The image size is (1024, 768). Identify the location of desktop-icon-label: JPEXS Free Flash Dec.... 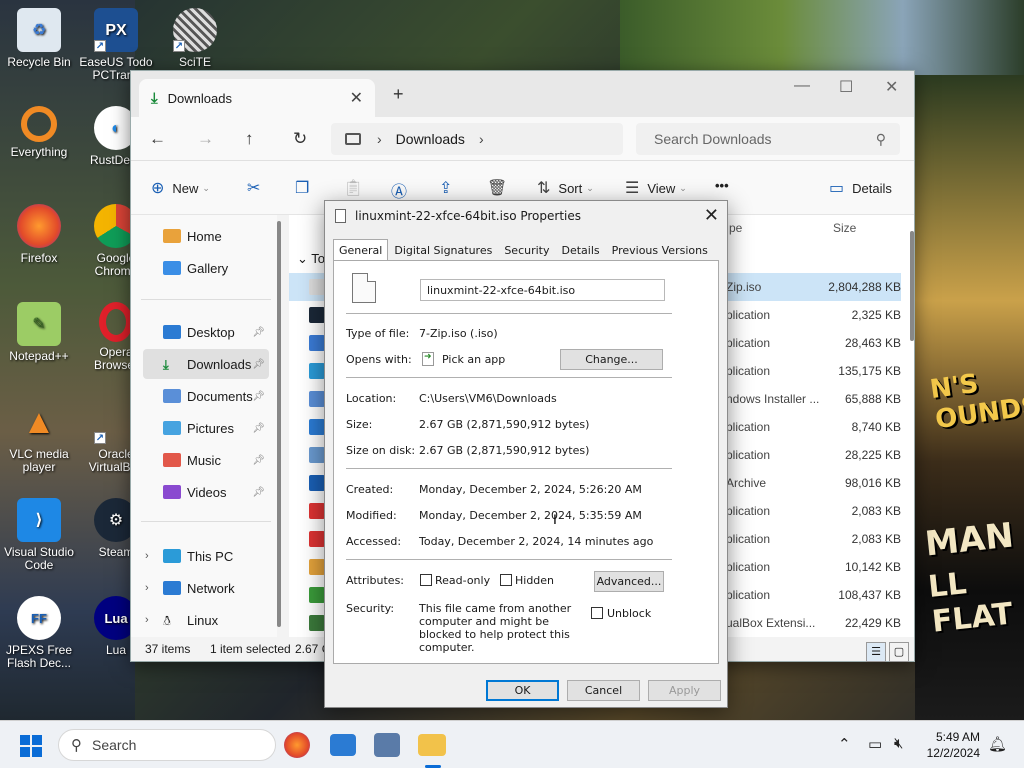
(39, 656).